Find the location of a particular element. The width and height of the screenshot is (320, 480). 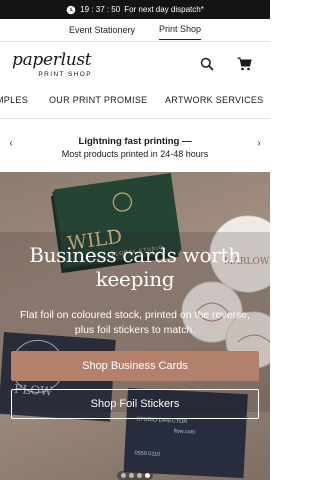

promo-body: Most products printed in 24-48 hours is located at coordinates (135, 154).